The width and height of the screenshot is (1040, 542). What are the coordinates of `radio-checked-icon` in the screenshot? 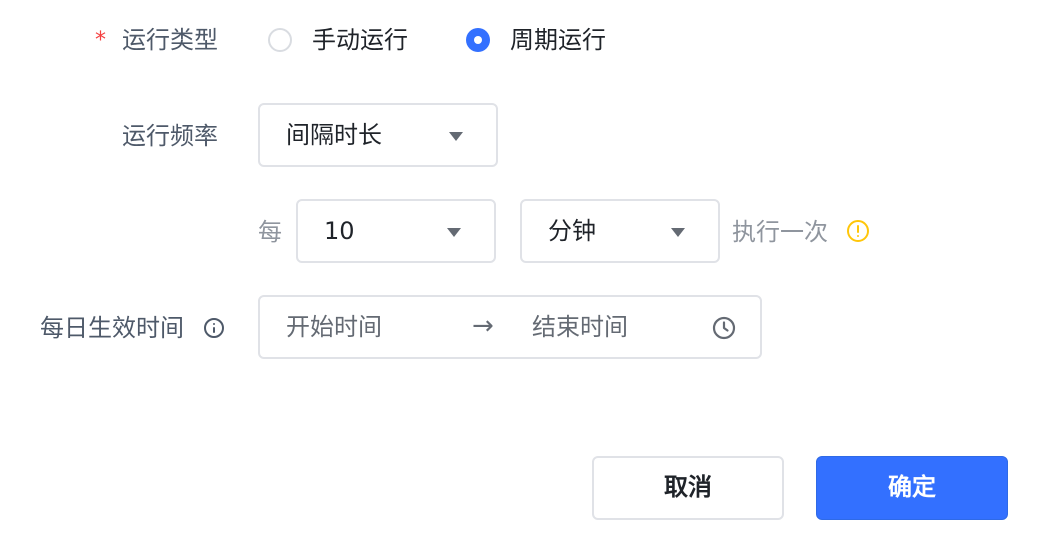 It's located at (478, 40).